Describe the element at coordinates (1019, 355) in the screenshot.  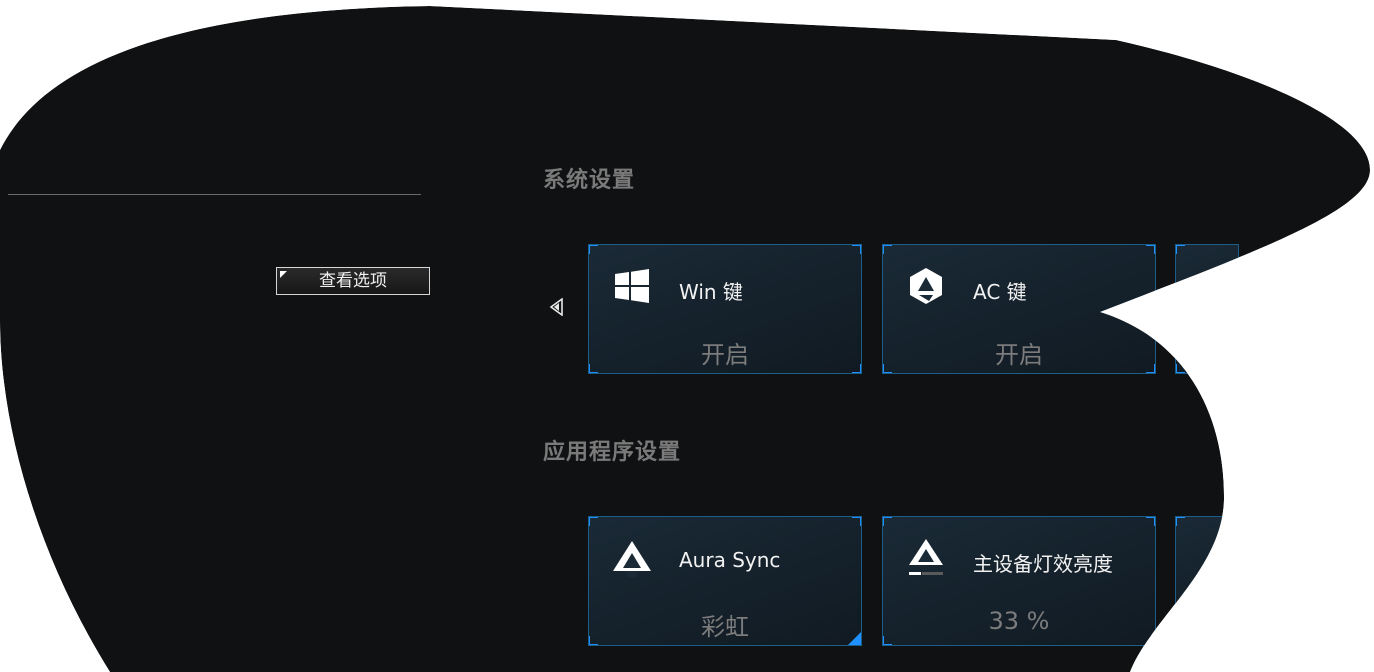
I see `ac-key-value: 开启` at that location.